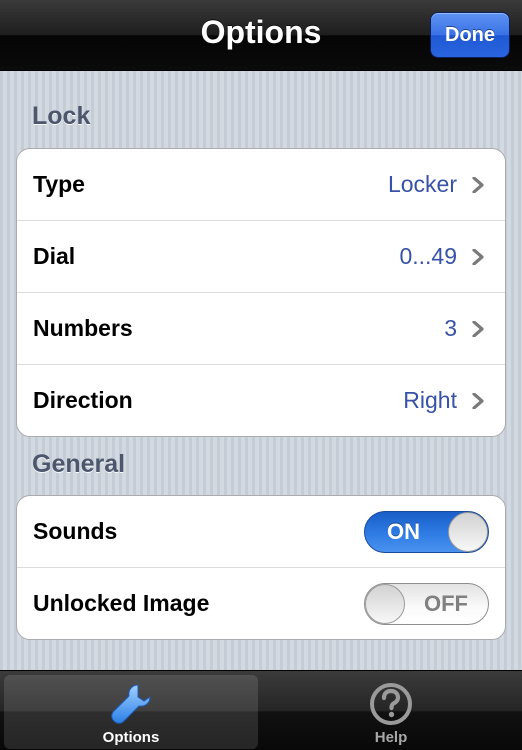 The width and height of the screenshot is (522, 750). What do you see at coordinates (61, 116) in the screenshot?
I see `section-header-lock: Lock` at bounding box center [61, 116].